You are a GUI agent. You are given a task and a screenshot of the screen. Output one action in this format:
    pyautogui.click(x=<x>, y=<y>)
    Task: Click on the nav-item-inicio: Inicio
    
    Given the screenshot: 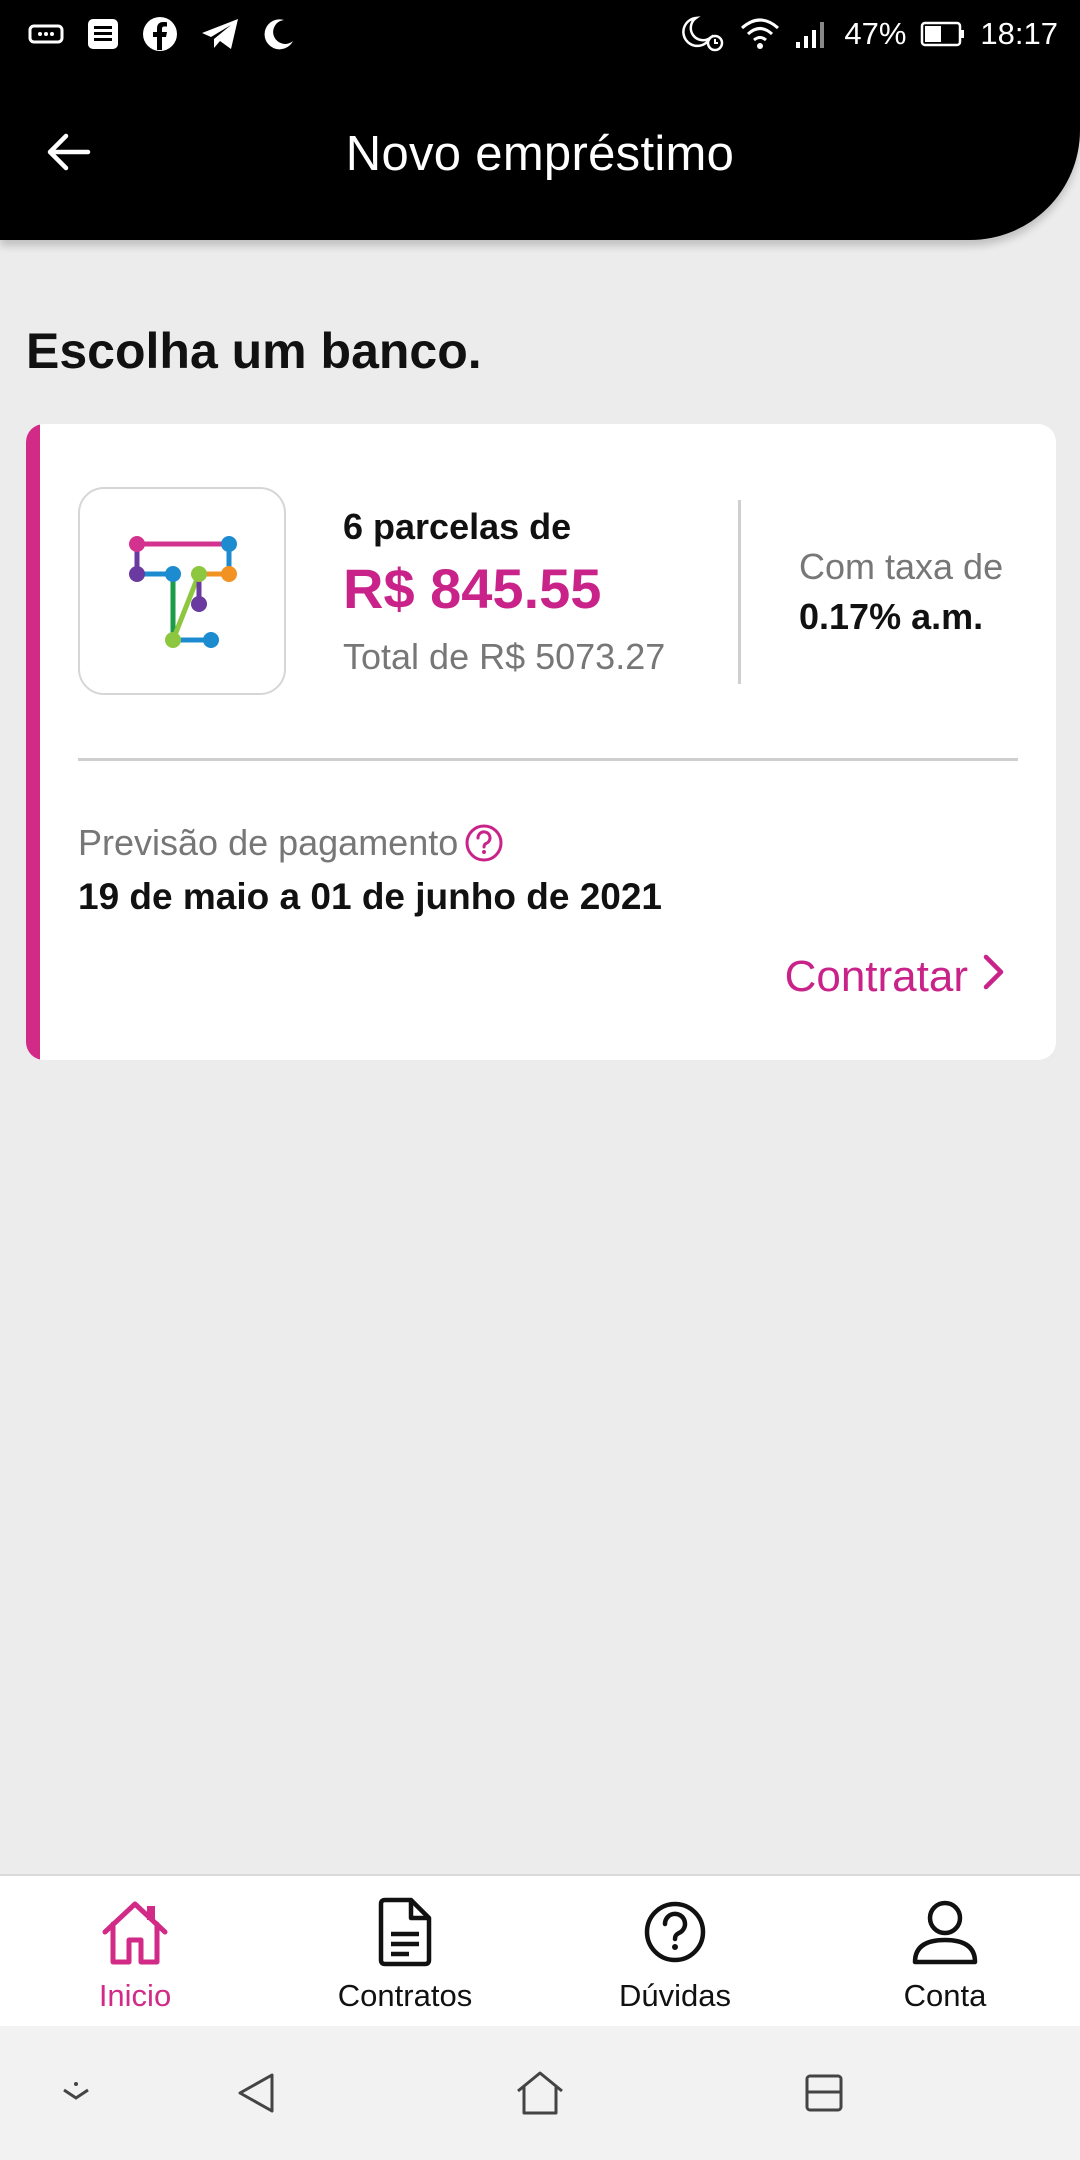 What is the action you would take?
    pyautogui.click(x=135, y=1951)
    